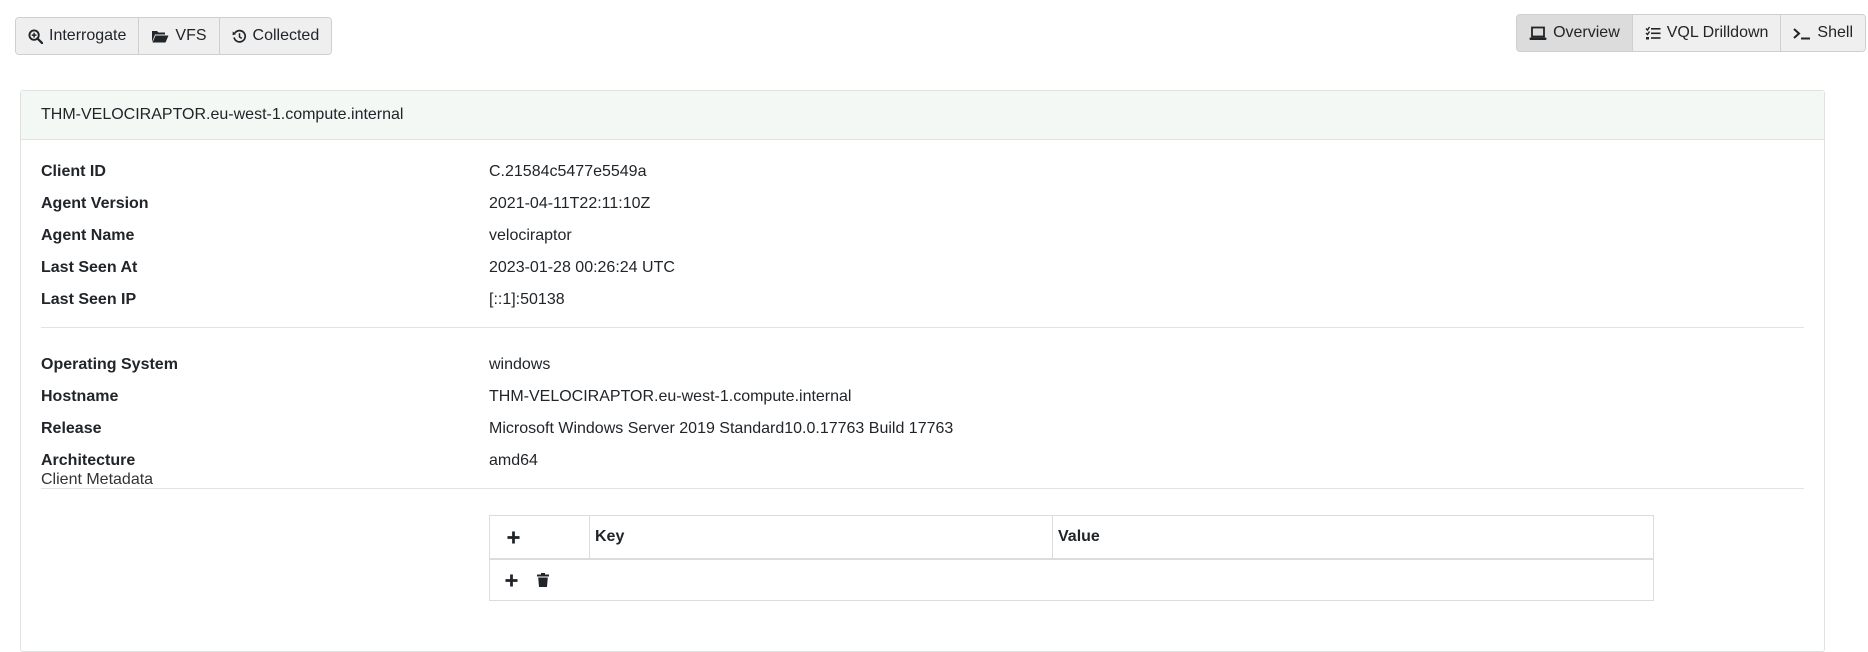 This screenshot has width=1868, height=652. I want to click on client-toolbar-left: Interrogate VFS Collected, so click(174, 36).